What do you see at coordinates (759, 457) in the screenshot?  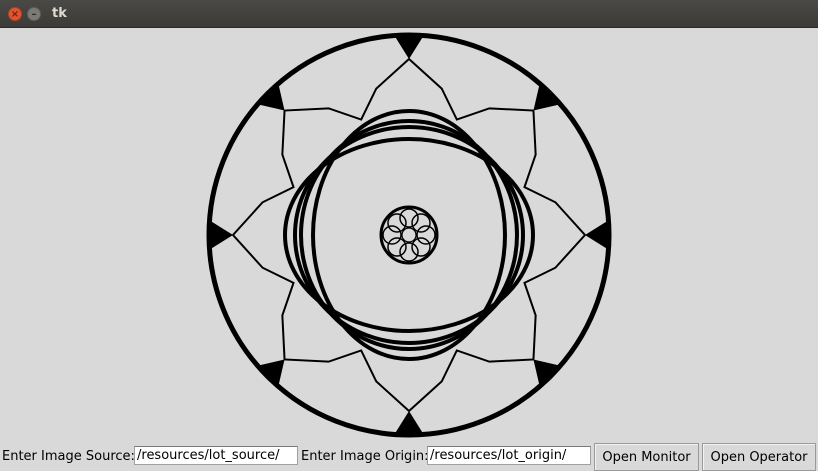 I see `open-operator-button: Open Operator` at bounding box center [759, 457].